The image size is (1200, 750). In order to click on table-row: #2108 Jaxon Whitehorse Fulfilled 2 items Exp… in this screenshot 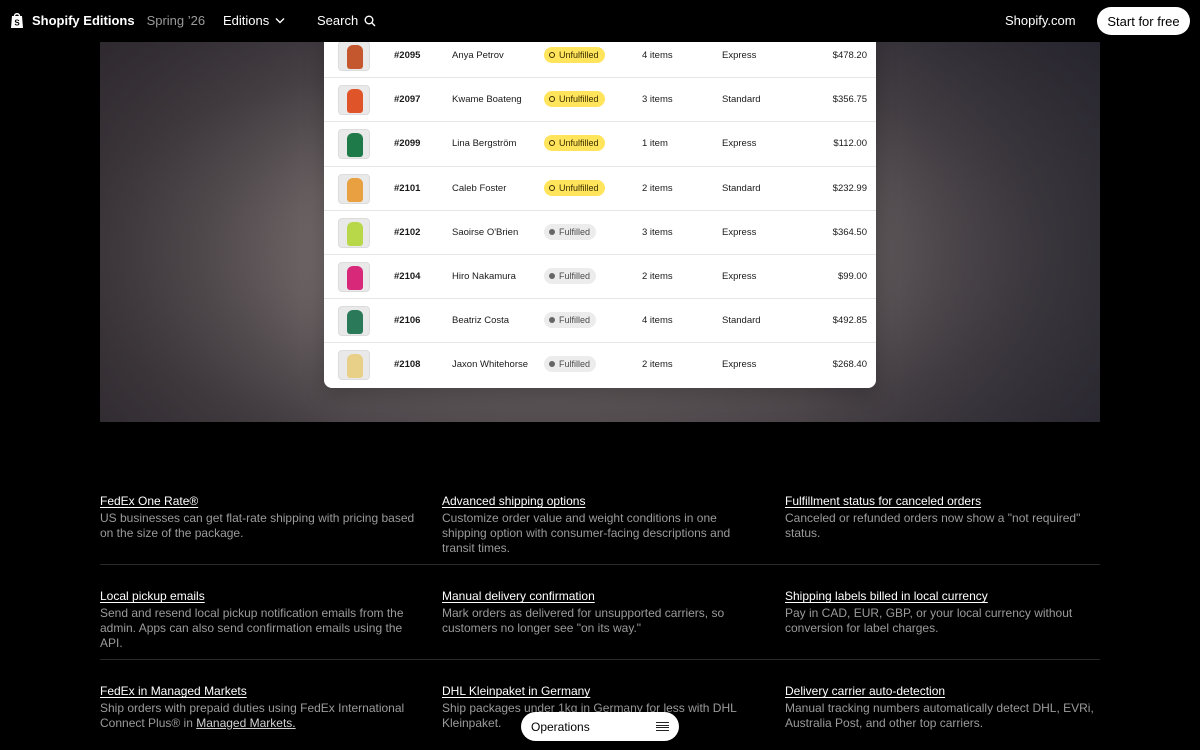, I will do `click(600, 365)`.